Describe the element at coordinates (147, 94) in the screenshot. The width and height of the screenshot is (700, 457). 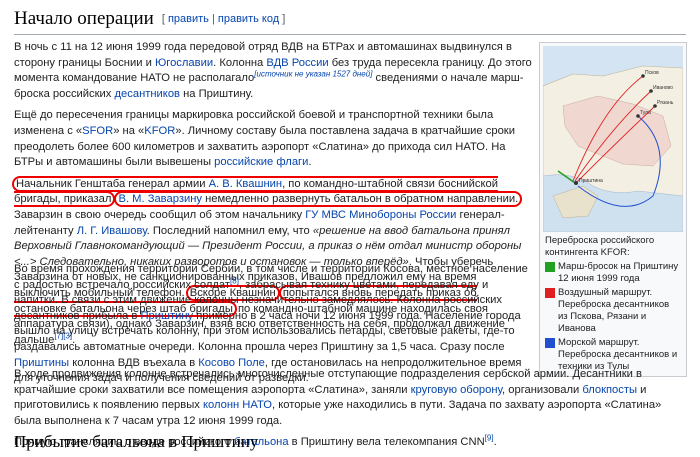
I see `link-paratroopers: десантников` at that location.